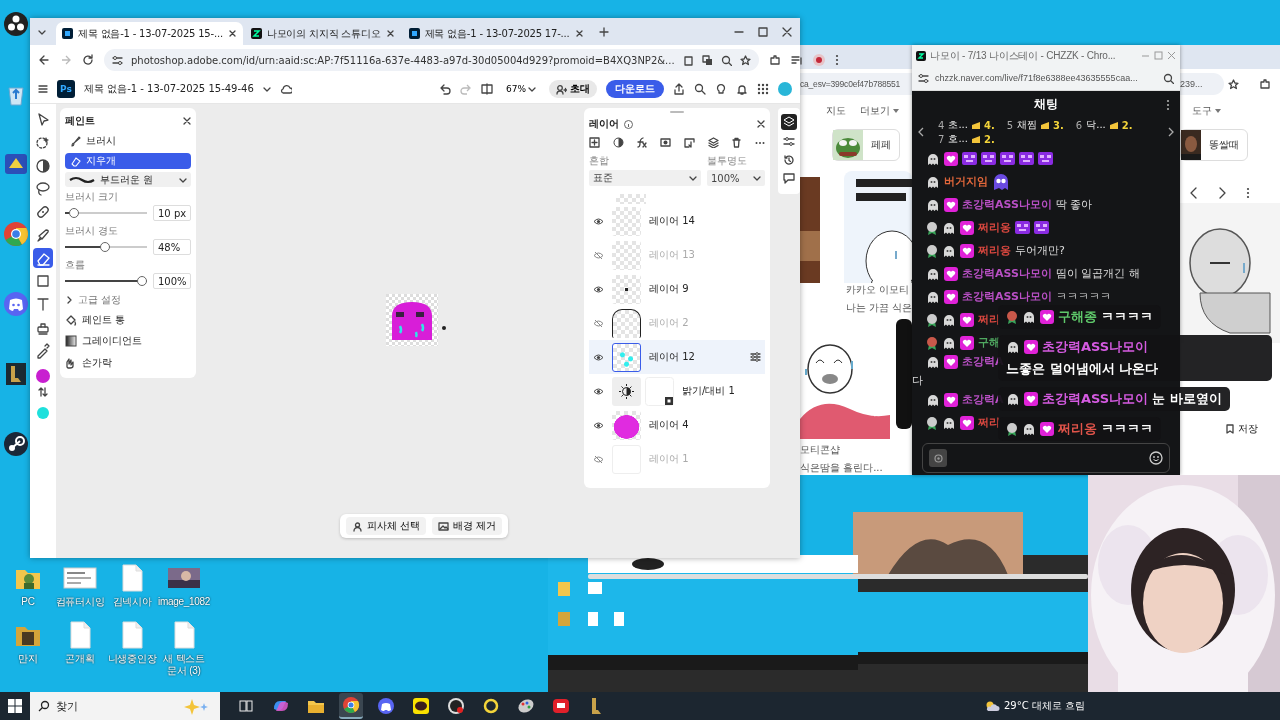  Describe the element at coordinates (700, 89) in the screenshot. I see `search-icon` at that location.